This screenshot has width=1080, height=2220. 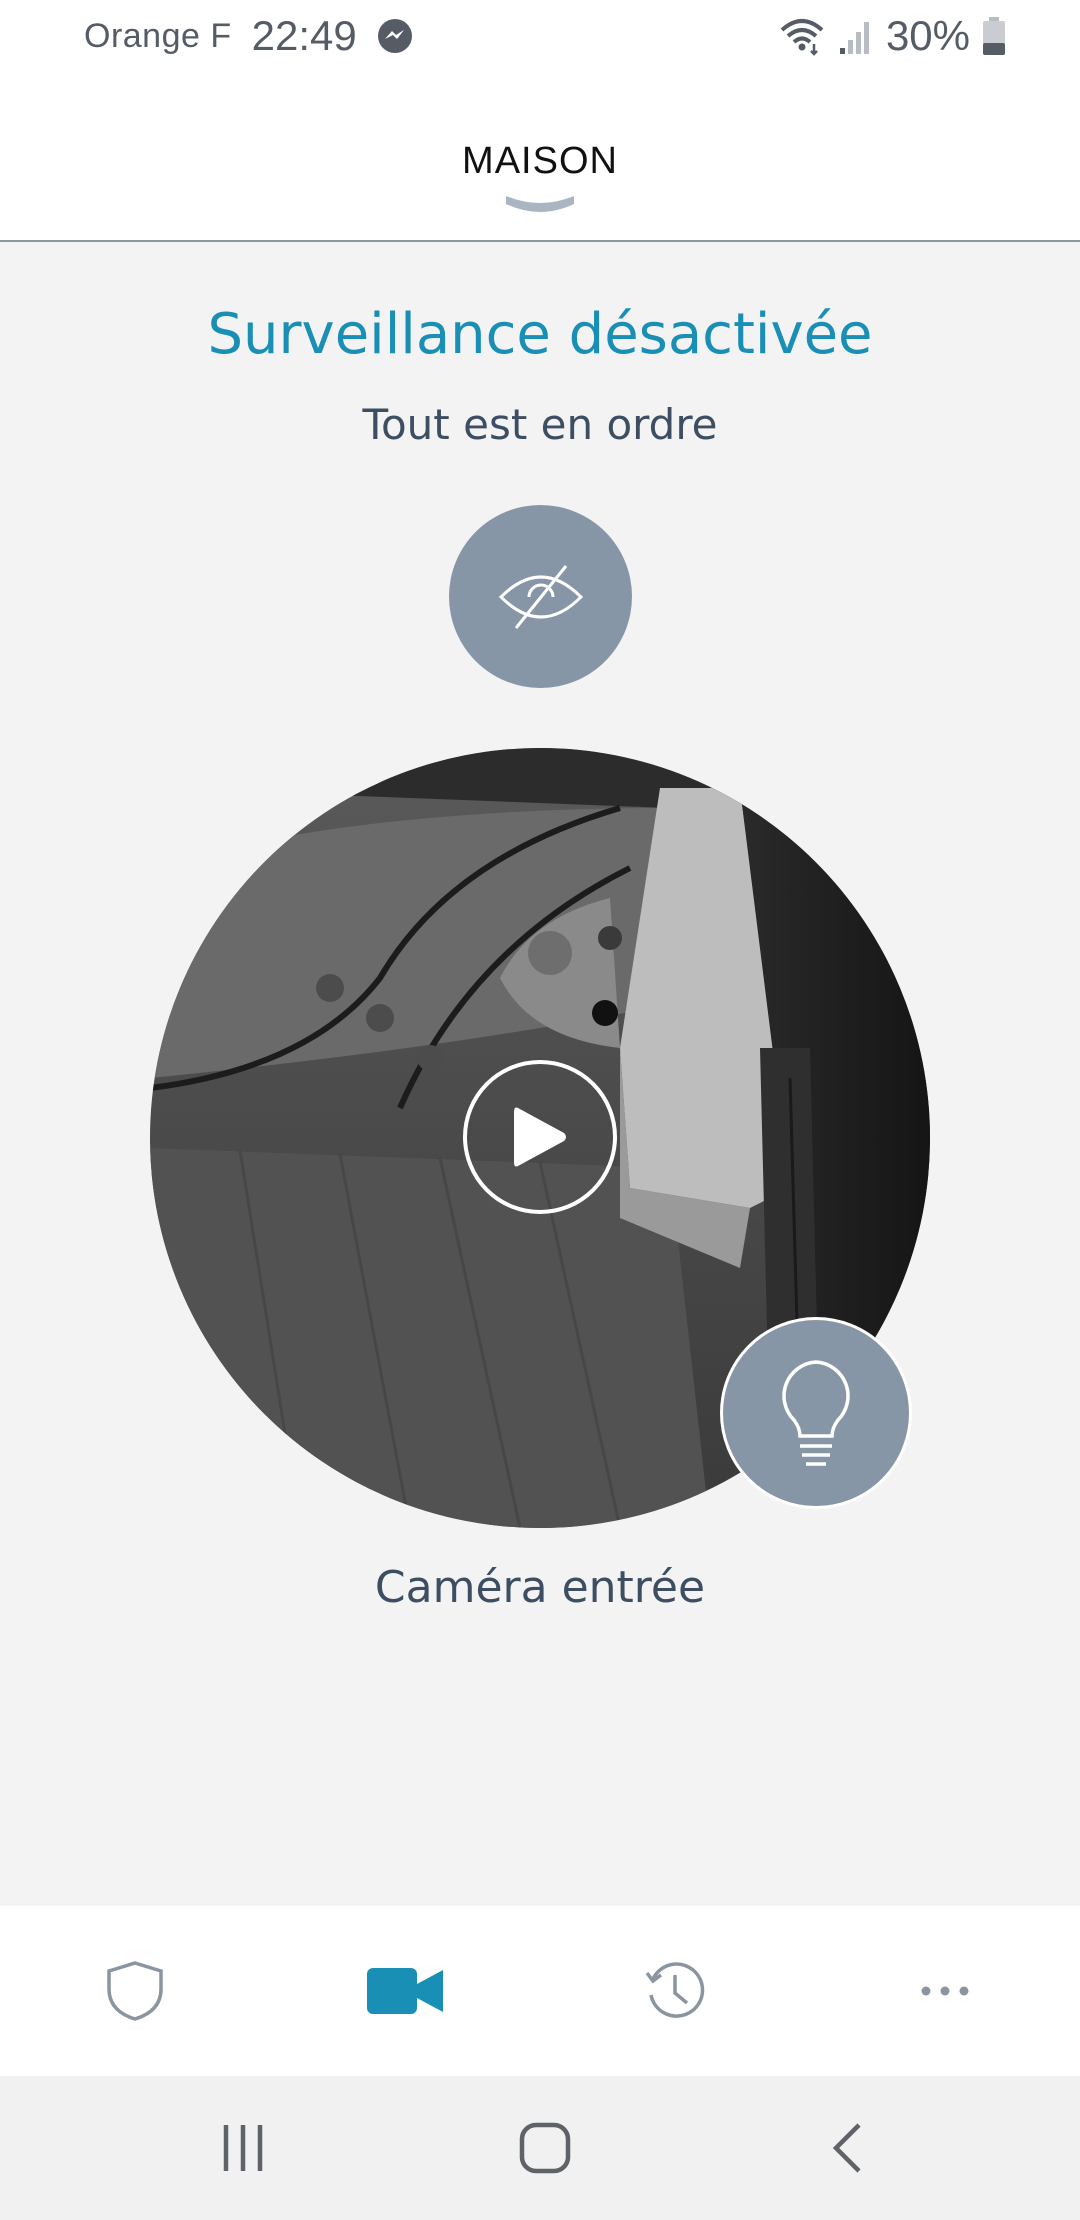 I want to click on play-button, so click(x=540, y=1137).